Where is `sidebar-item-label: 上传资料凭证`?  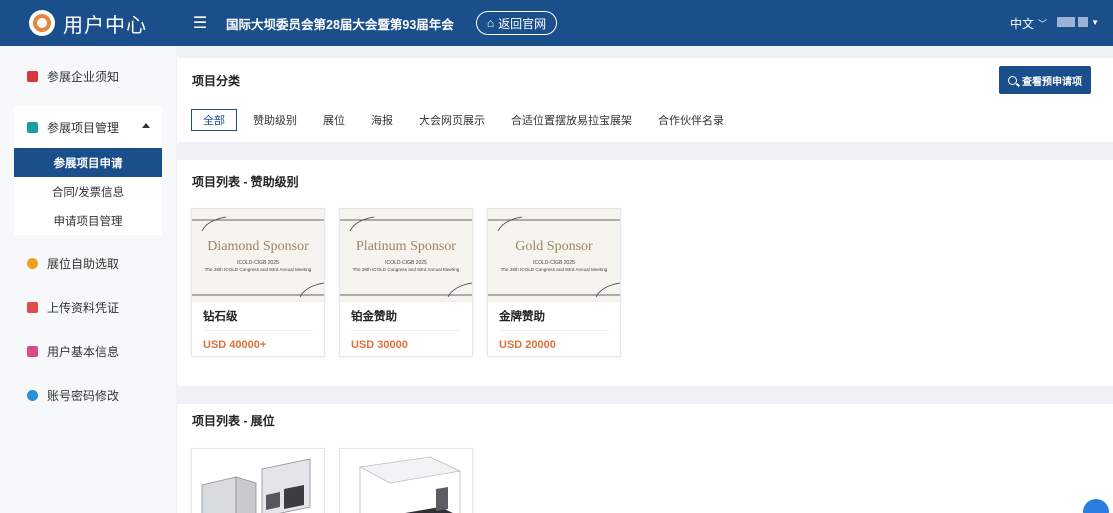 sidebar-item-label: 上传资料凭证 is located at coordinates (83, 307).